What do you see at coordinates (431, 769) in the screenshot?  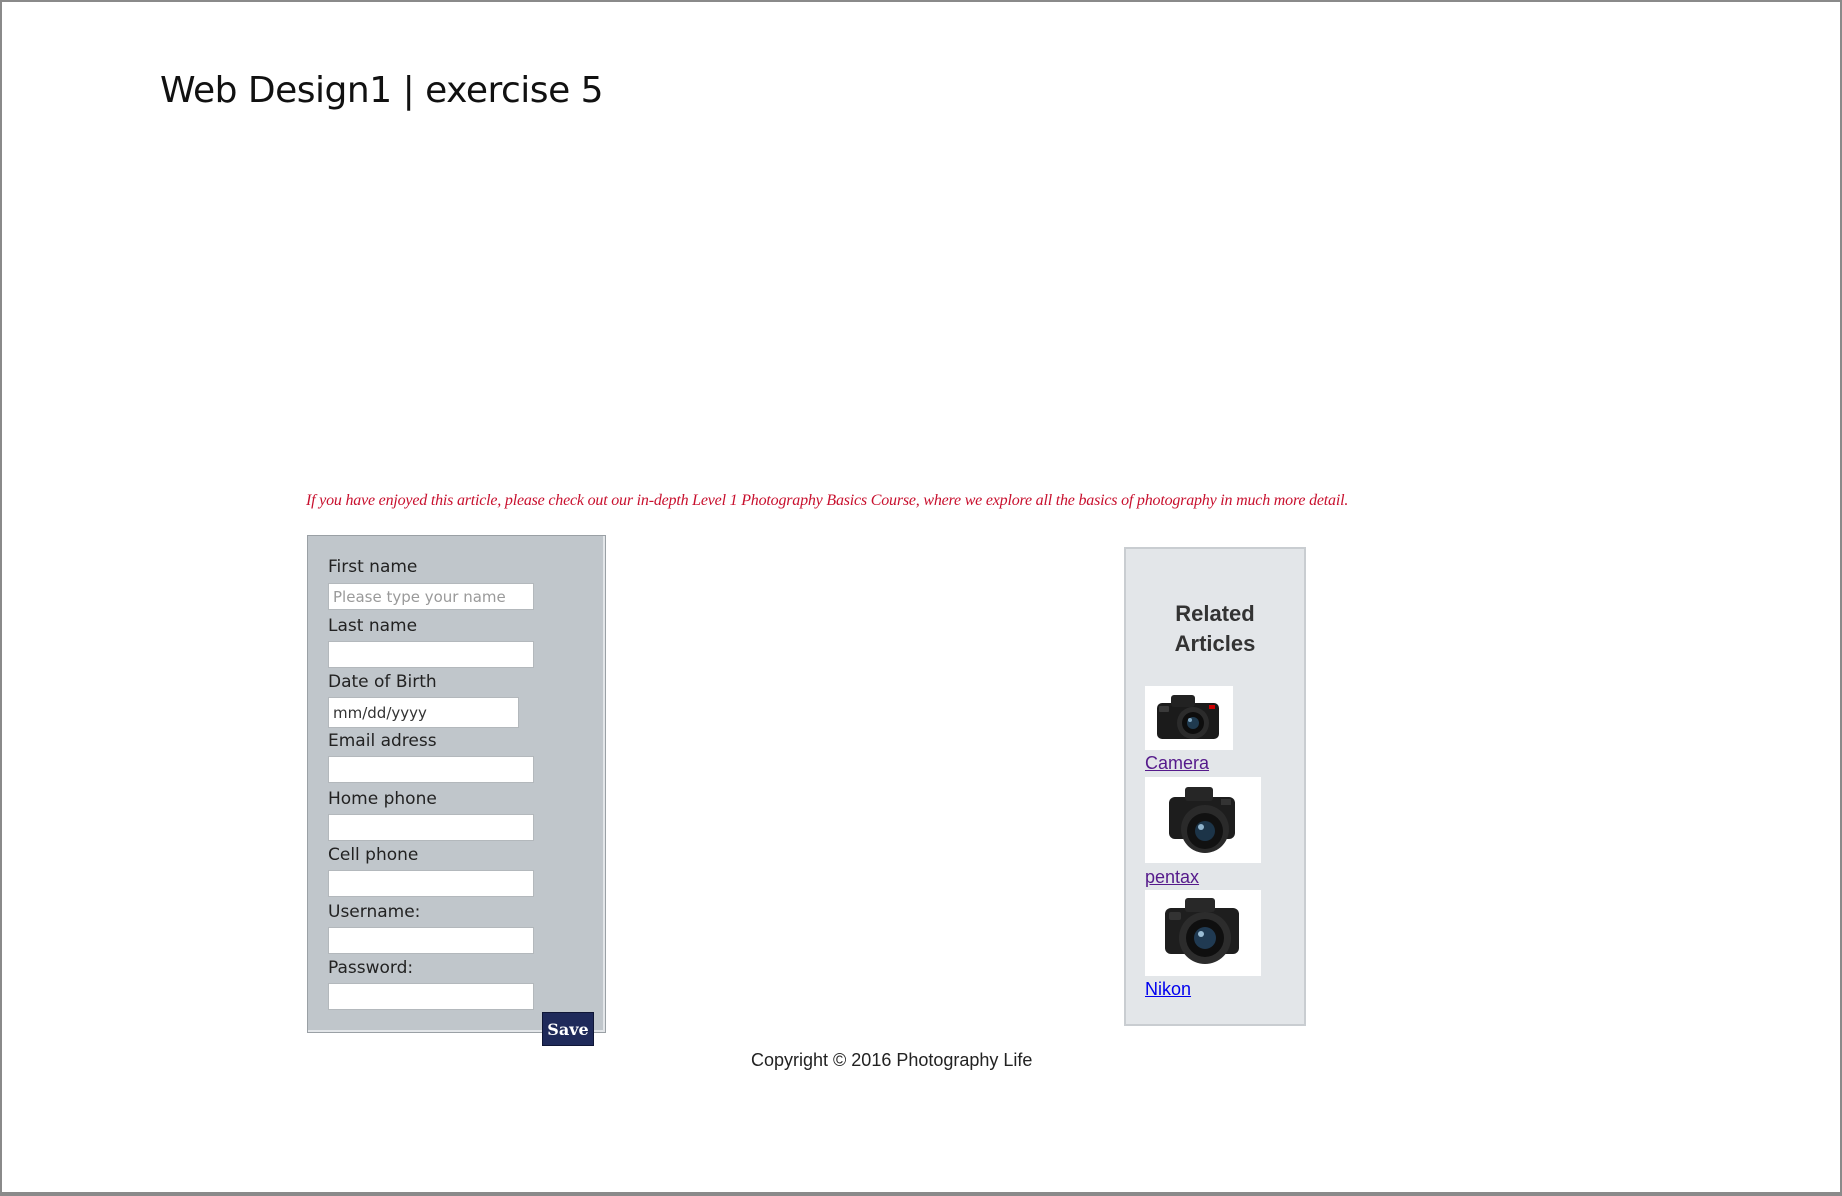 I see `email-input` at bounding box center [431, 769].